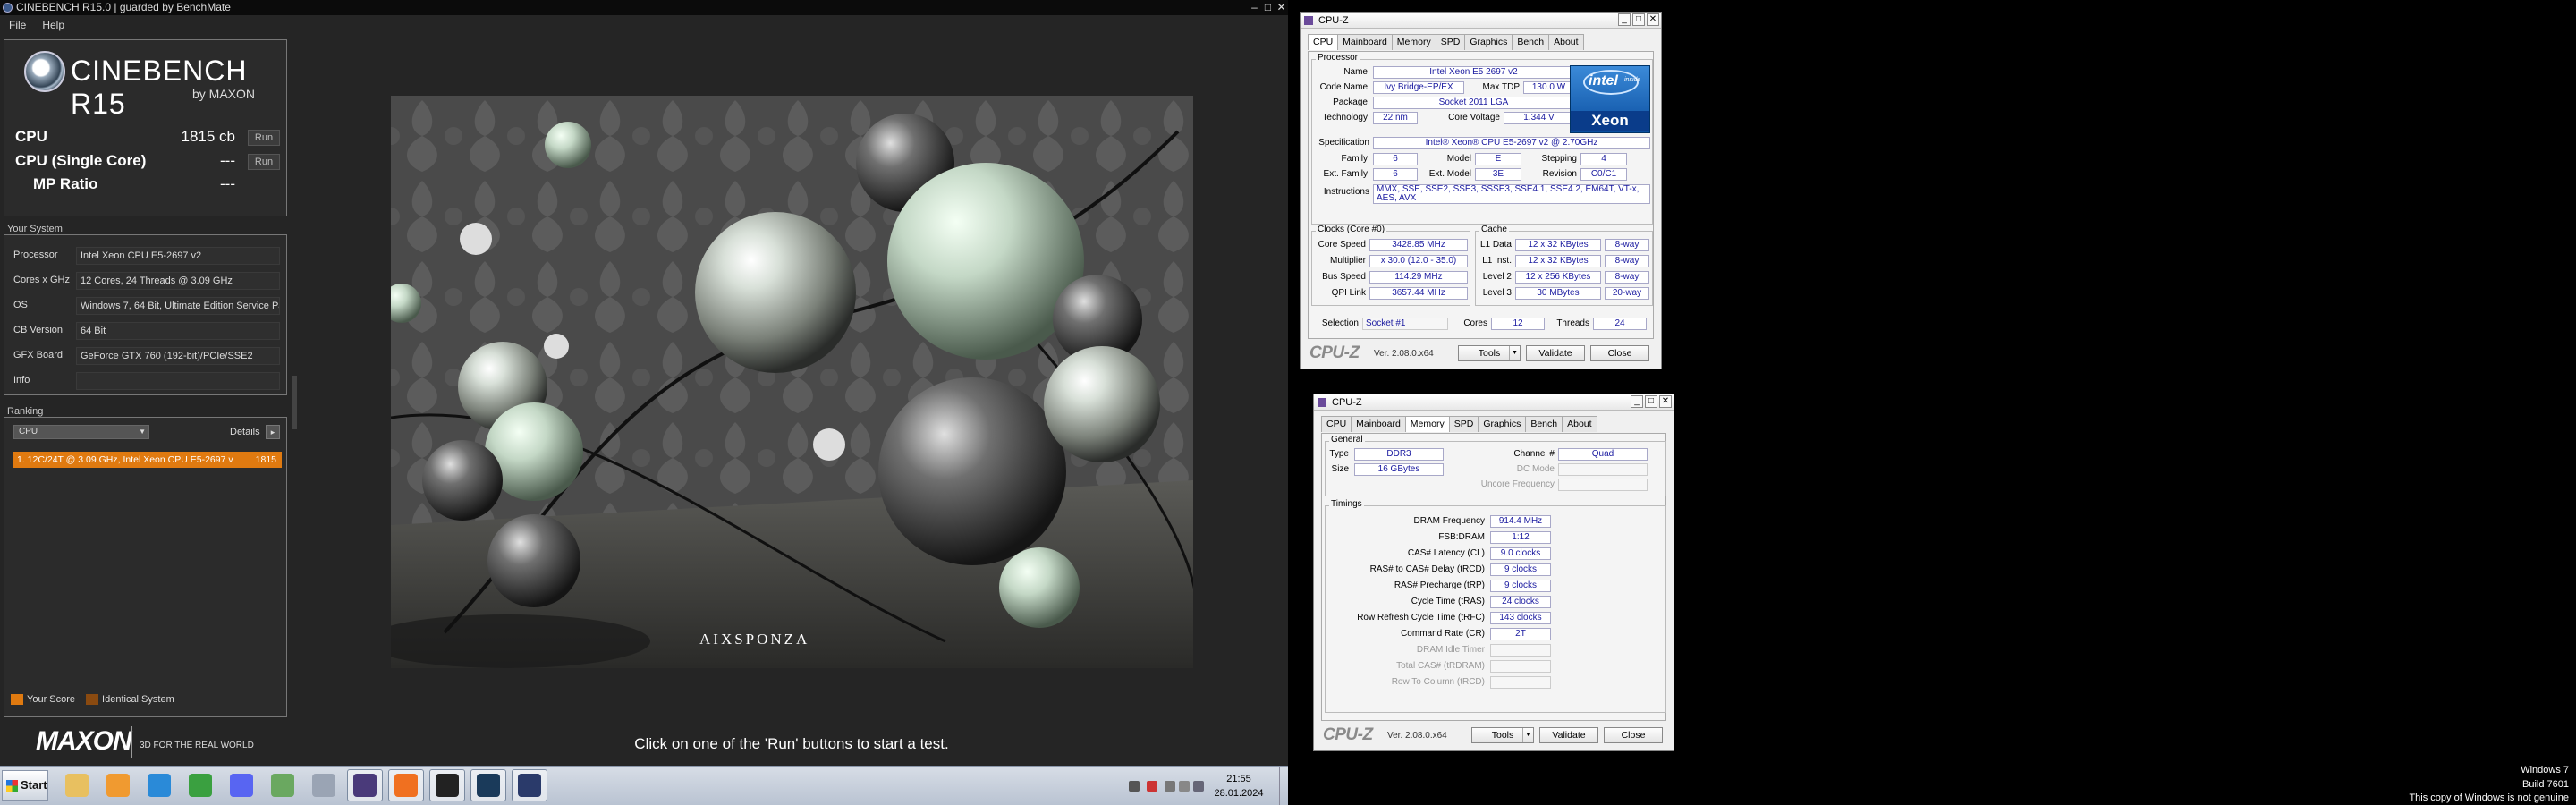 This screenshot has width=2576, height=805. Describe the element at coordinates (197, 745) in the screenshot. I see `maxon-tagline: 3D FOR THE REAL WORLD` at that location.